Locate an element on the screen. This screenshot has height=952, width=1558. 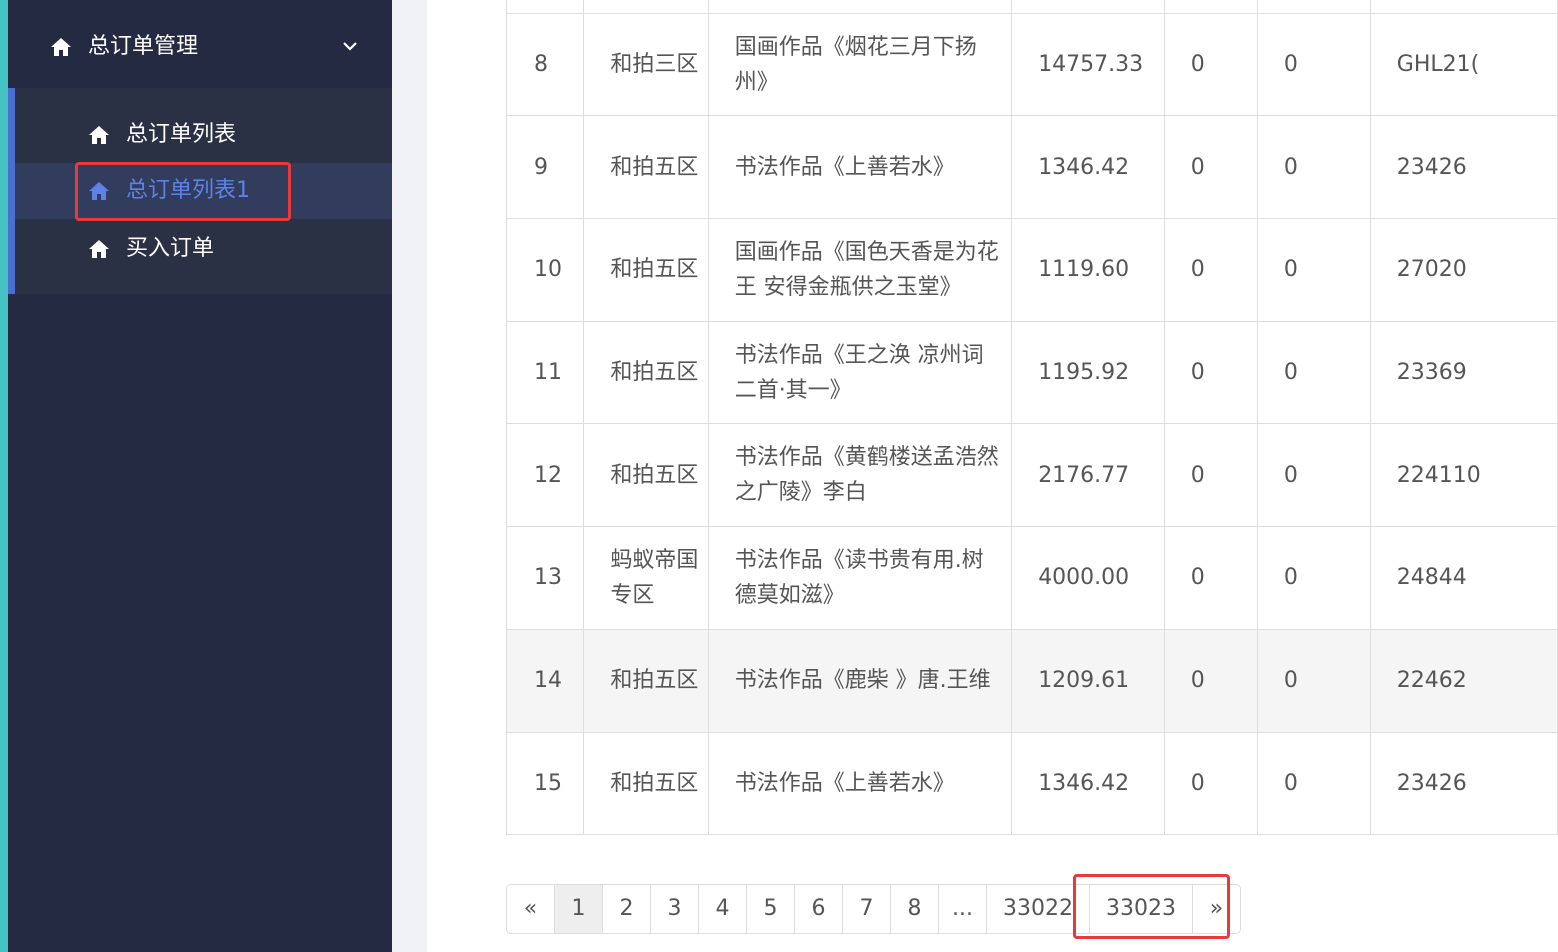
pagination-page-3: 3 is located at coordinates (674, 909).